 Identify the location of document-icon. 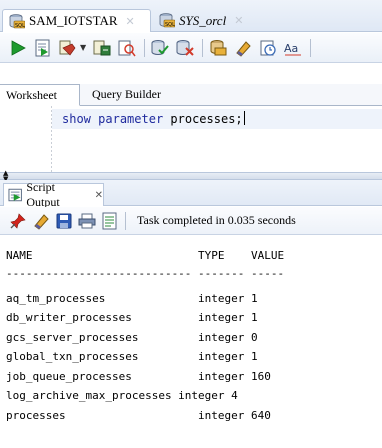
(110, 221).